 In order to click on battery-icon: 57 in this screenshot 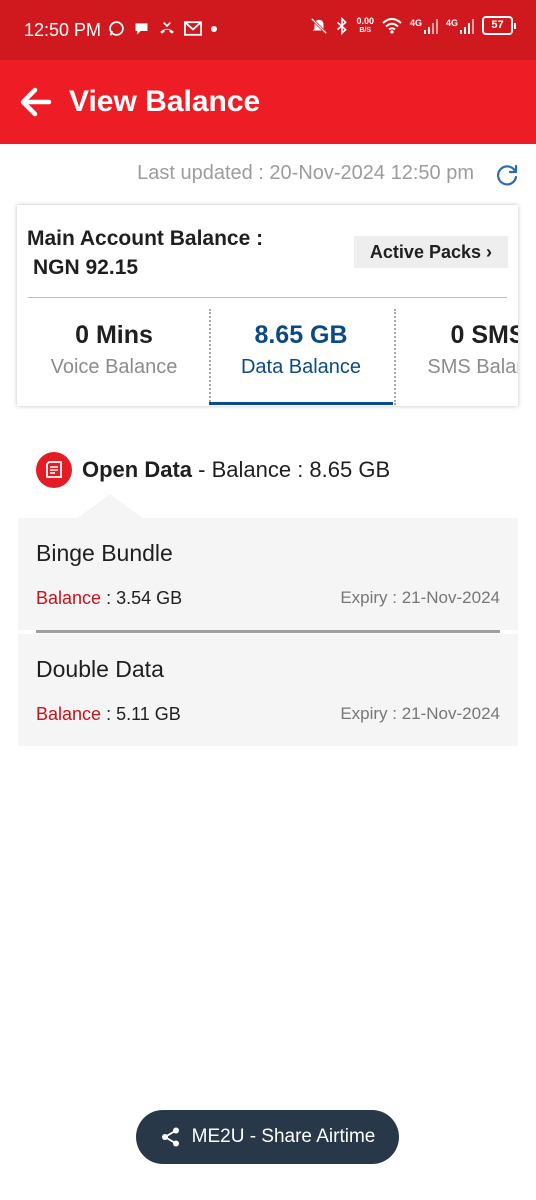, I will do `click(499, 25)`.